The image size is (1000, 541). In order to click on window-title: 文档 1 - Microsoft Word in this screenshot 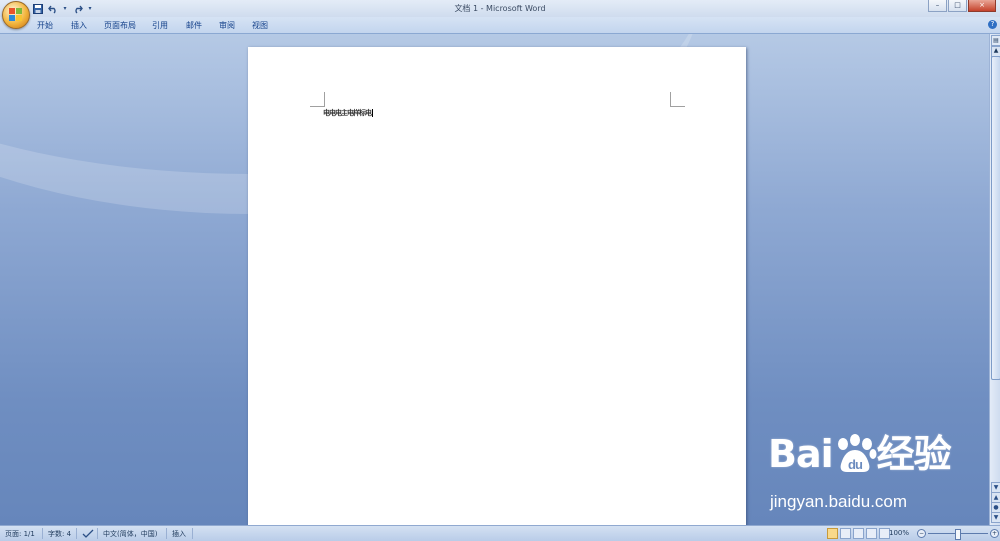, I will do `click(500, 8)`.